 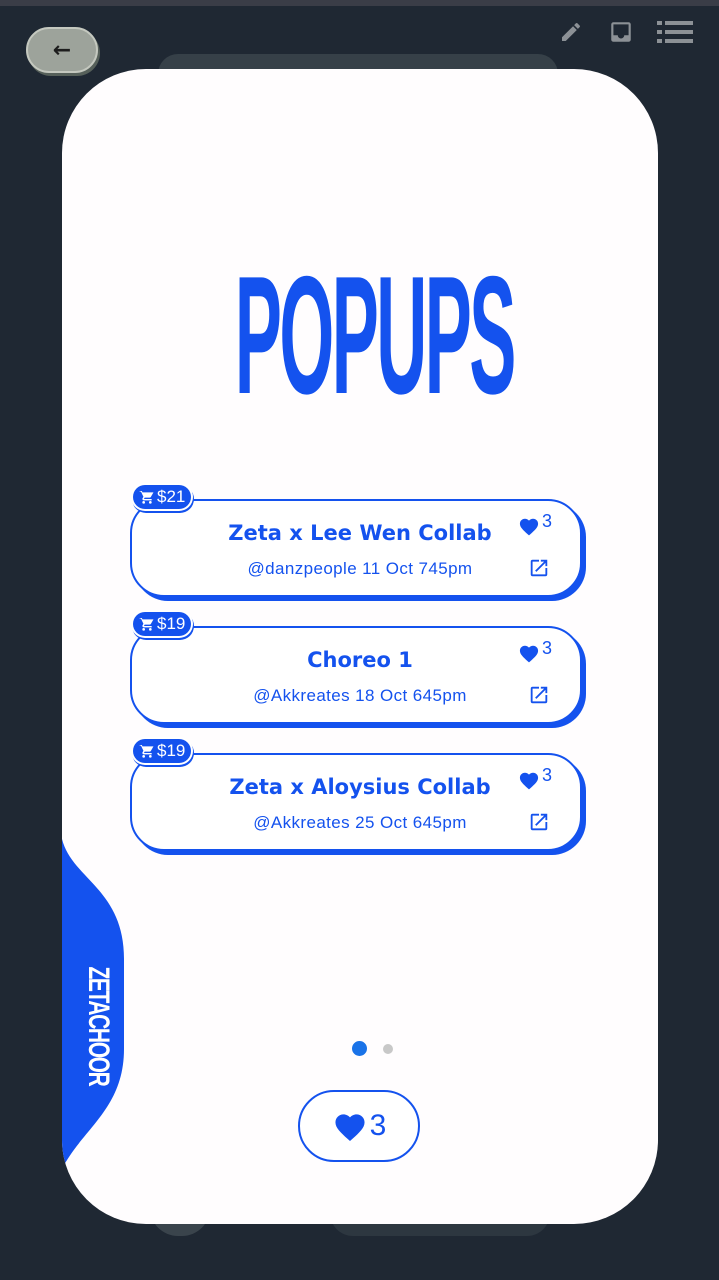 What do you see at coordinates (372, 1048) in the screenshot?
I see `pagination-dots` at bounding box center [372, 1048].